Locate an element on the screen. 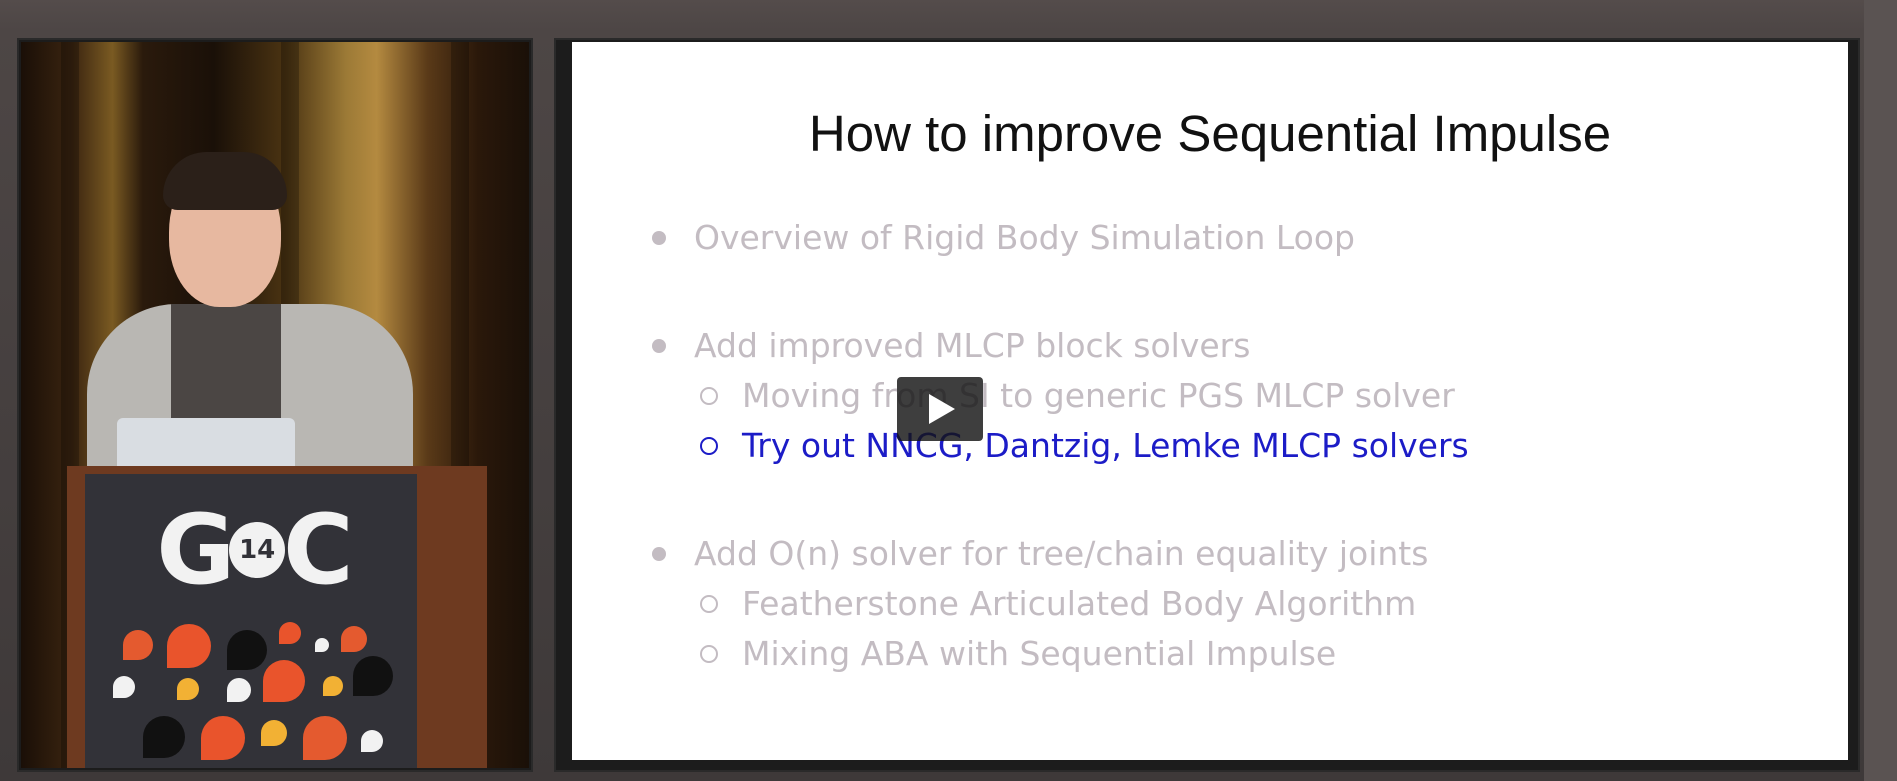 The height and width of the screenshot is (781, 1897). slide-bullet: Overview of Rigid Body Simulation Loop is located at coordinates (1003, 237).